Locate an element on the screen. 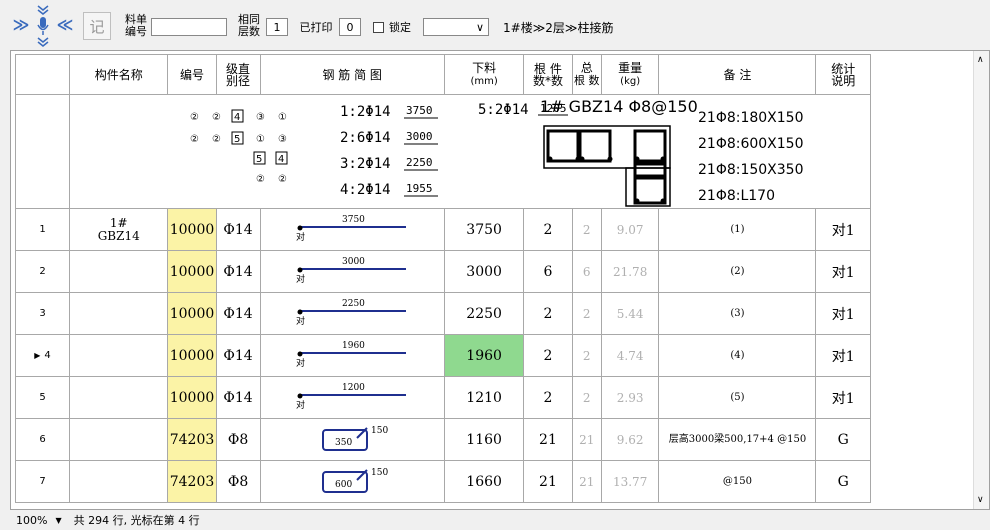  shape-cell: 2250 对 is located at coordinates (352, 313).